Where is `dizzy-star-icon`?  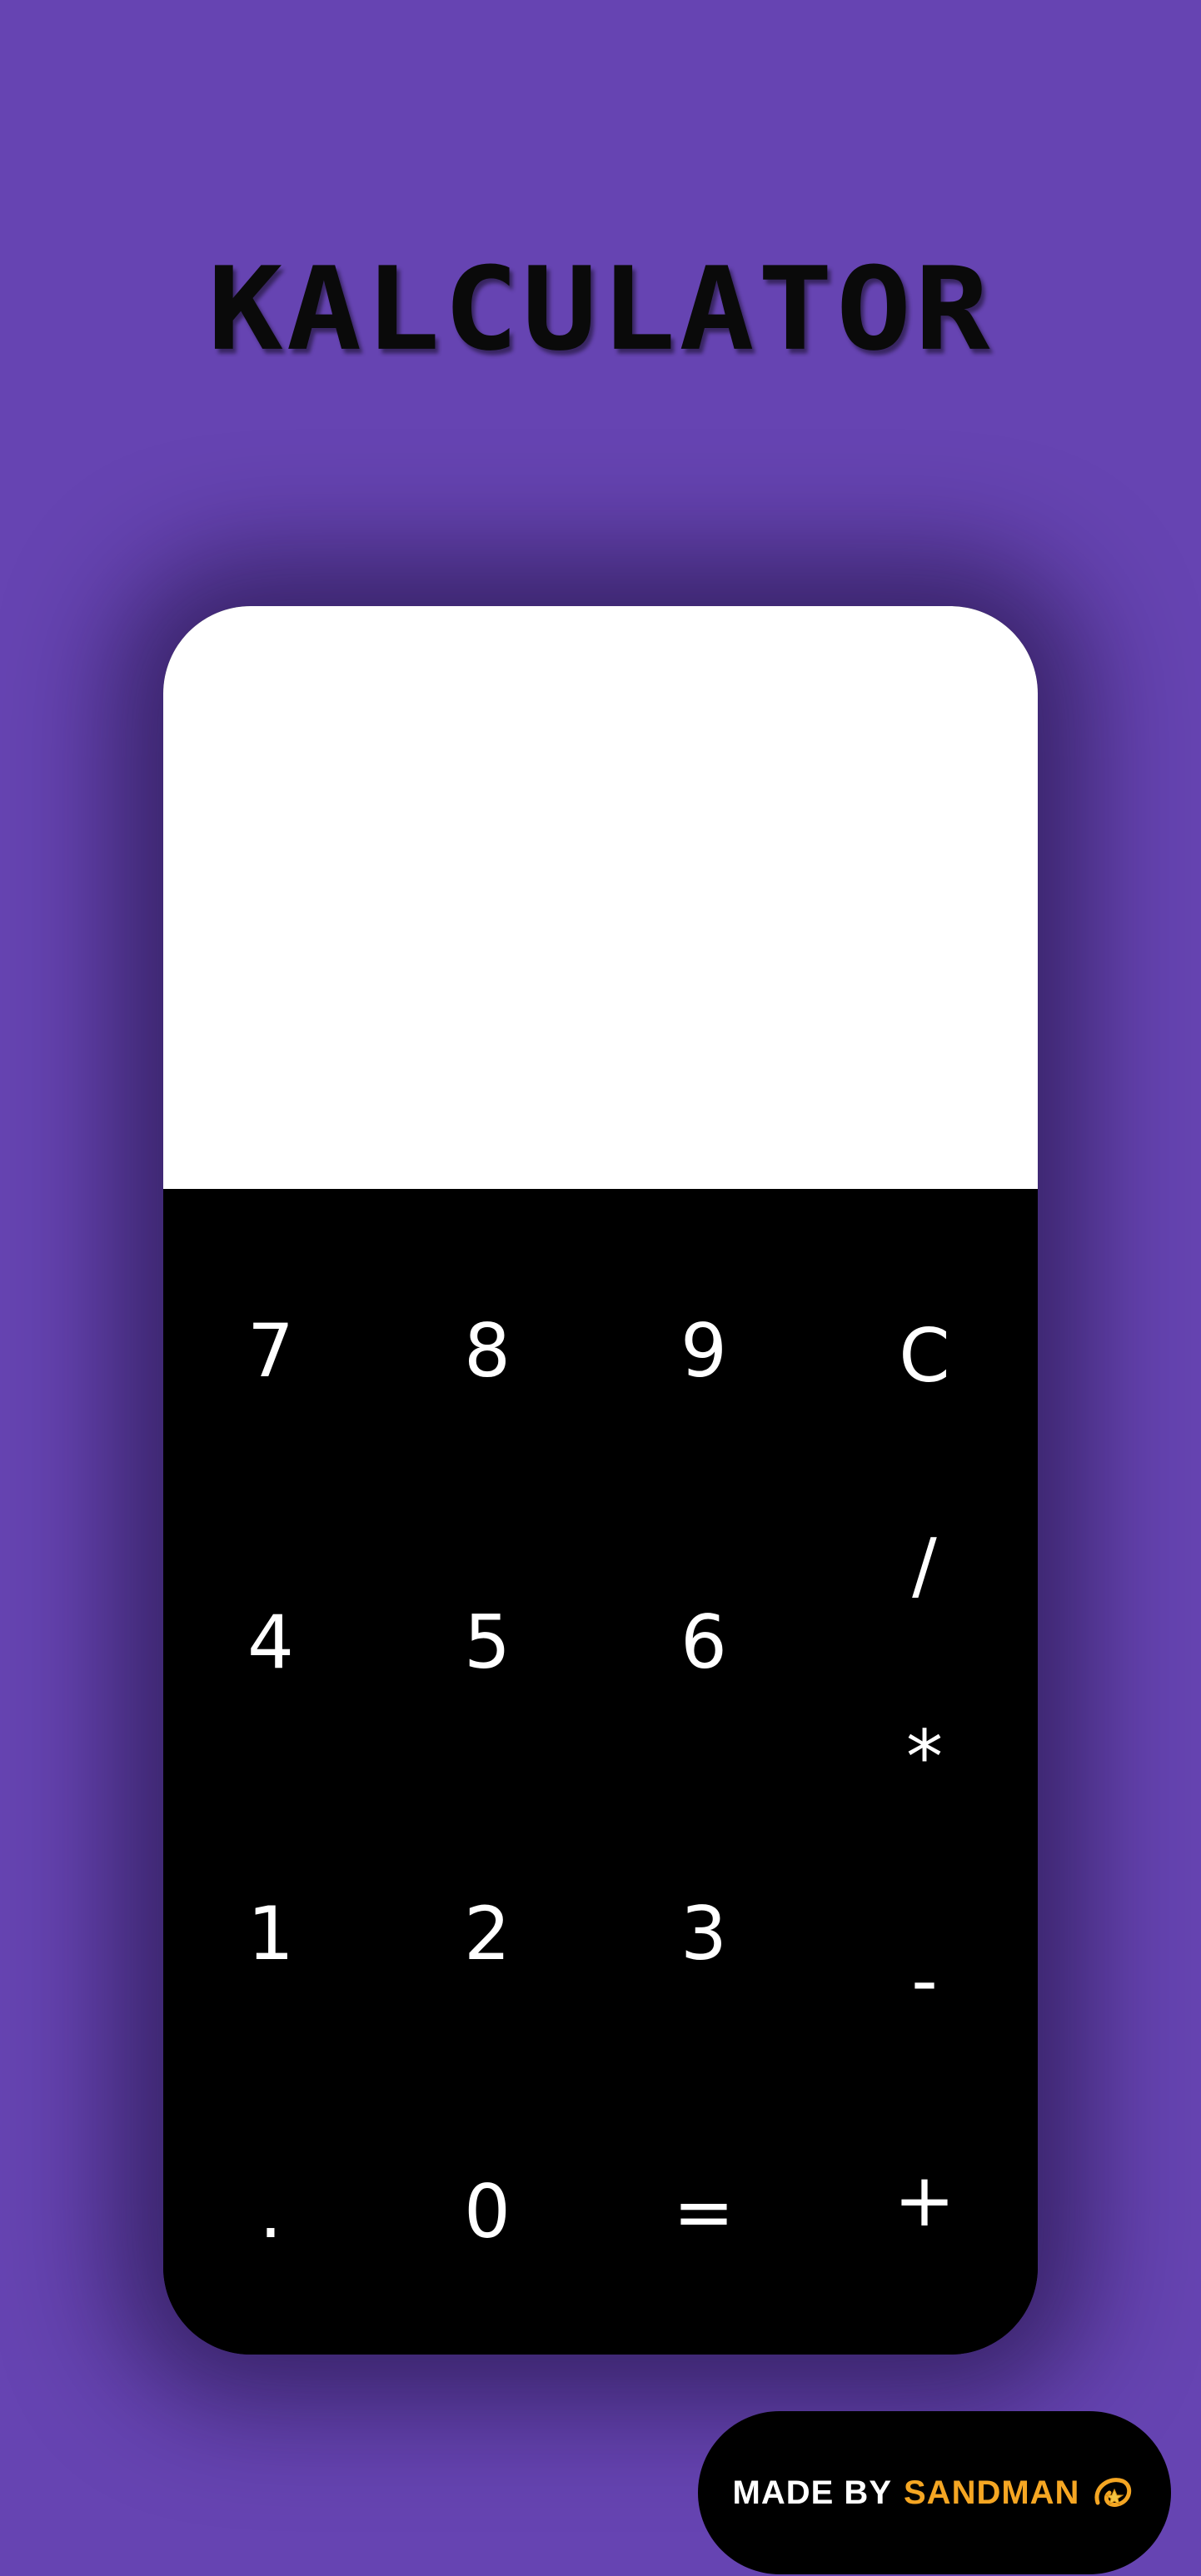 dizzy-star-icon is located at coordinates (1112, 2492).